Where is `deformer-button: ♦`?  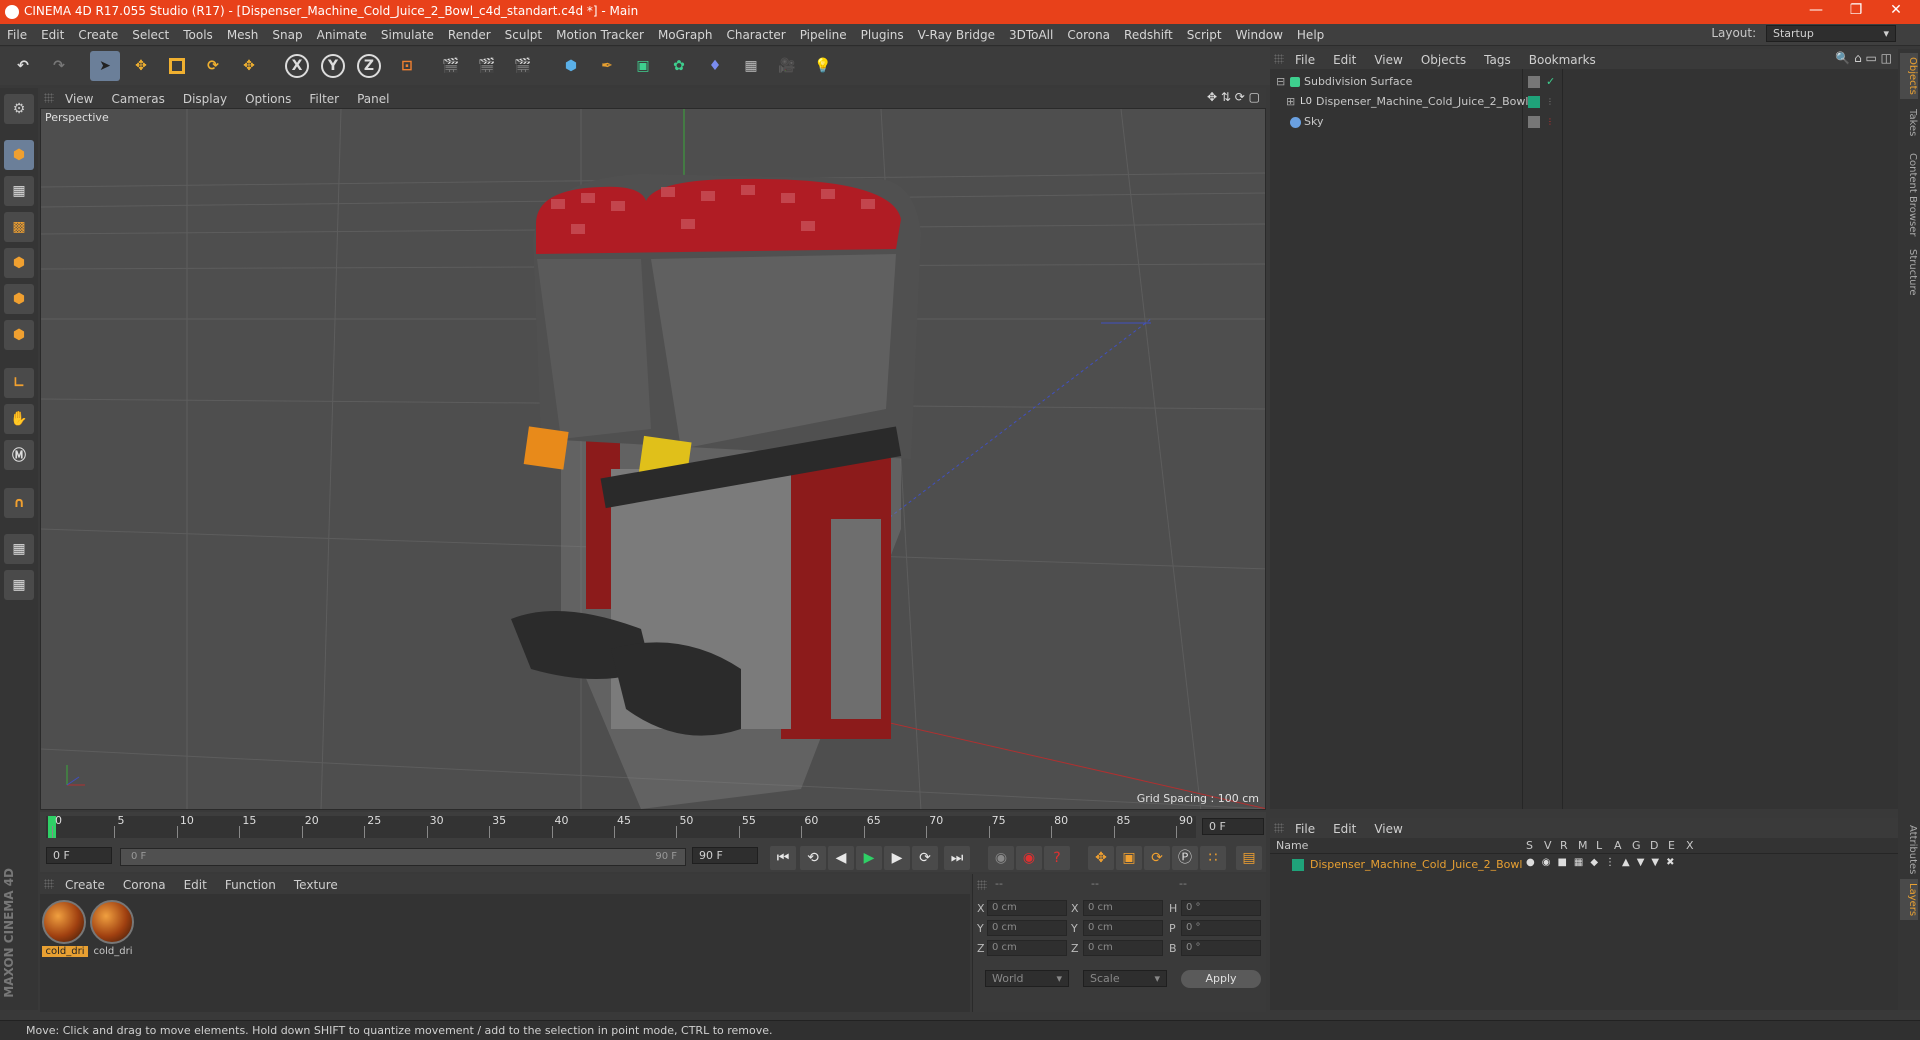
deformer-button: ♦ is located at coordinates (715, 66).